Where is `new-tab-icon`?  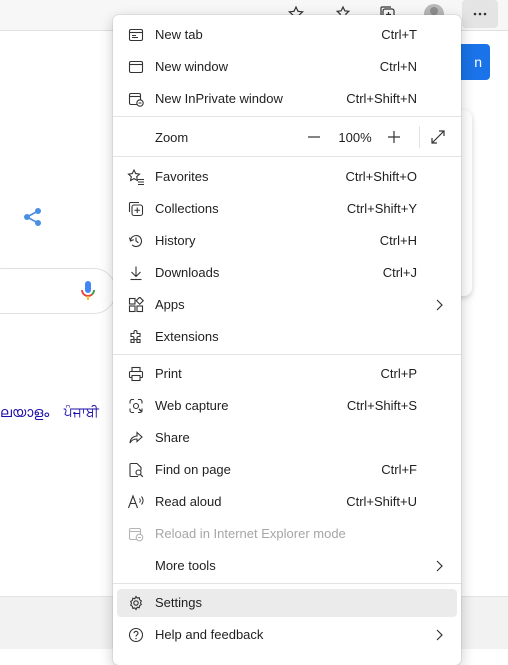
new-tab-icon is located at coordinates (136, 35).